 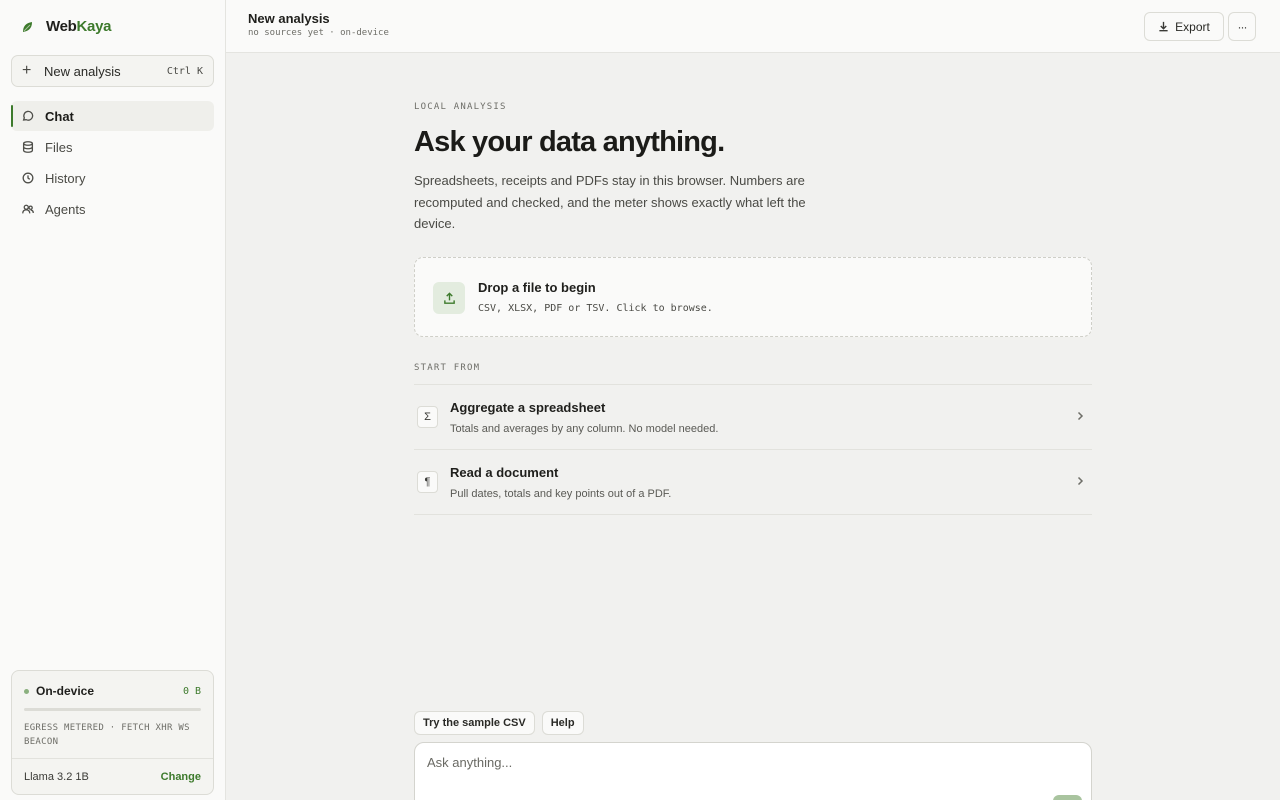 What do you see at coordinates (59, 116) in the screenshot?
I see `sidebar-item-label: Chat` at bounding box center [59, 116].